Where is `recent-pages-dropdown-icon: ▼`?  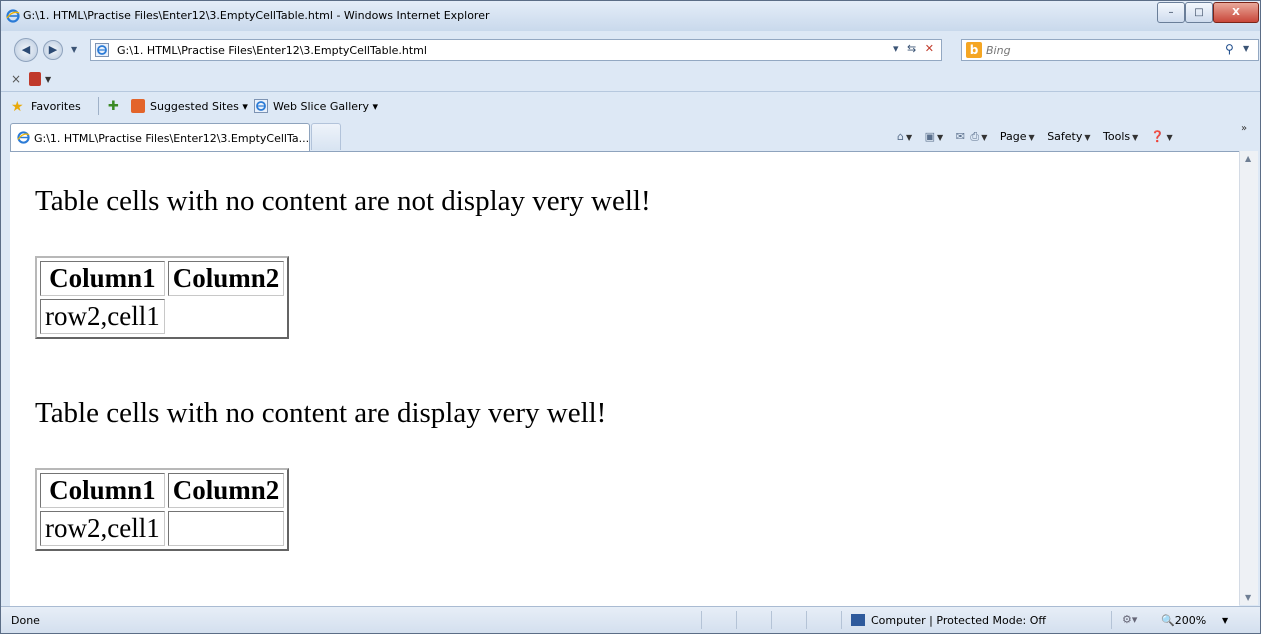
recent-pages-dropdown-icon: ▼ is located at coordinates (74, 49).